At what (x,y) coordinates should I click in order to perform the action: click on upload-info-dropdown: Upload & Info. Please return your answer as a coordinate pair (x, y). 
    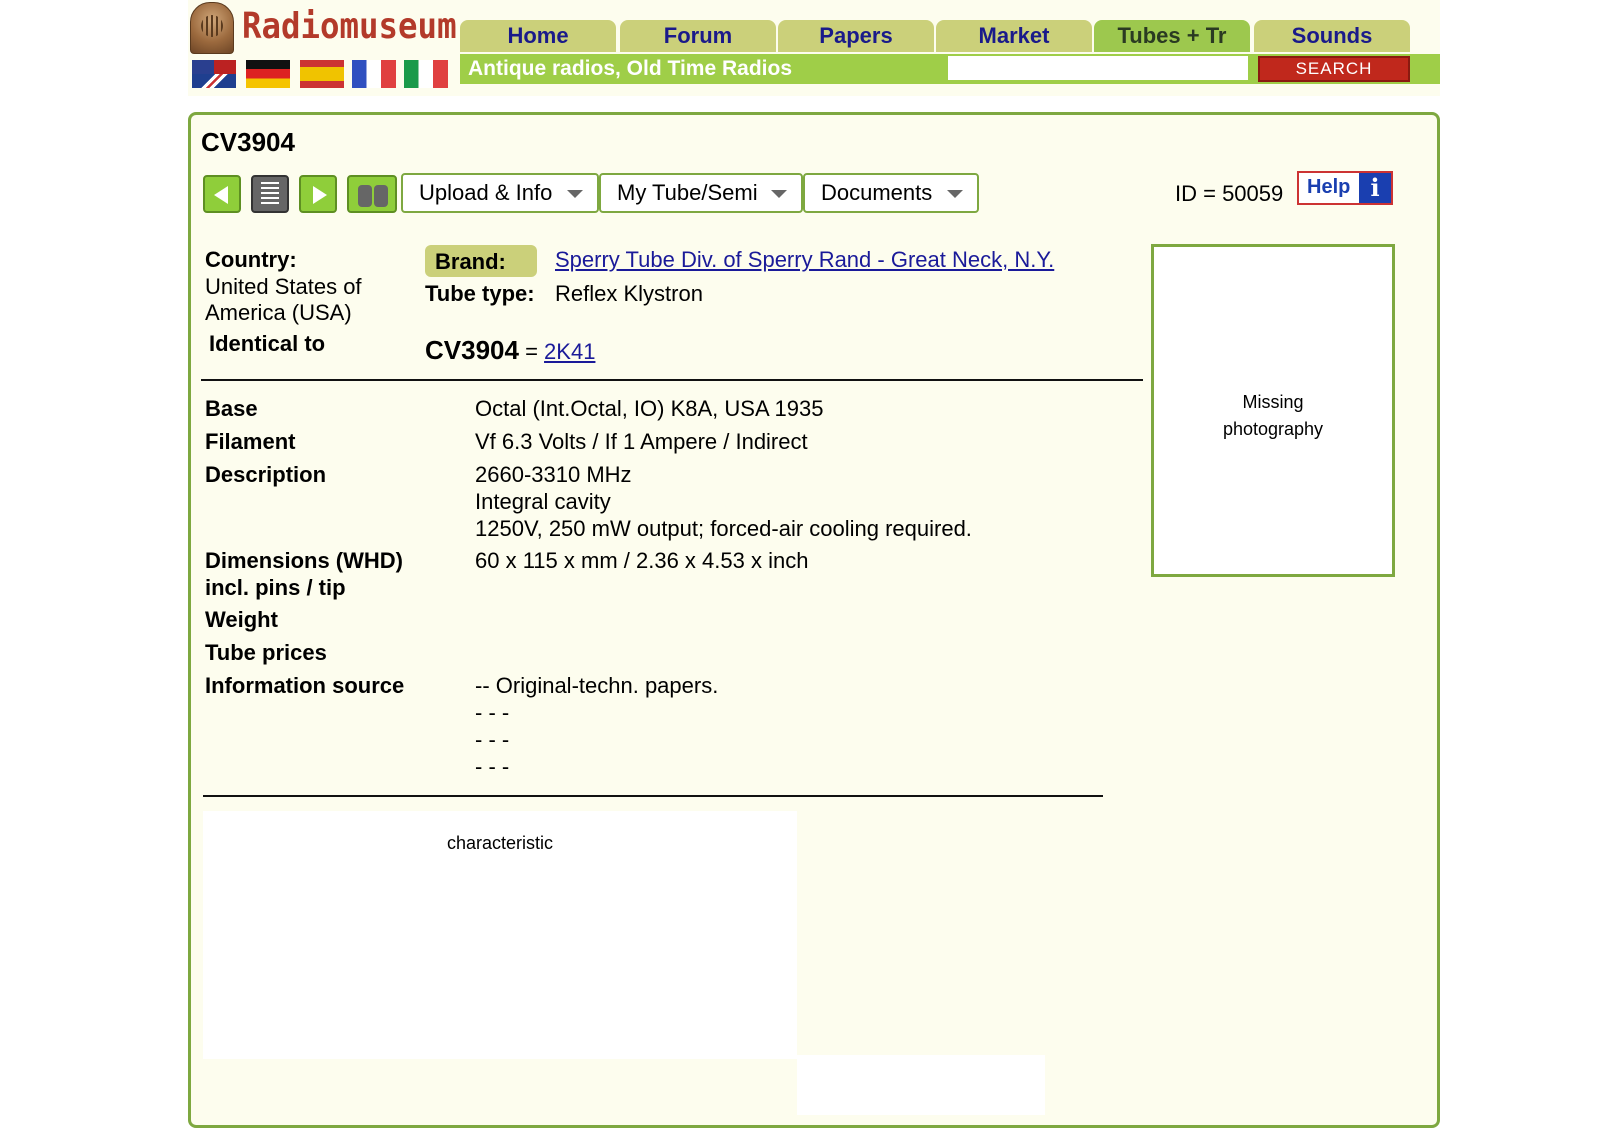
    Looking at the image, I should click on (500, 193).